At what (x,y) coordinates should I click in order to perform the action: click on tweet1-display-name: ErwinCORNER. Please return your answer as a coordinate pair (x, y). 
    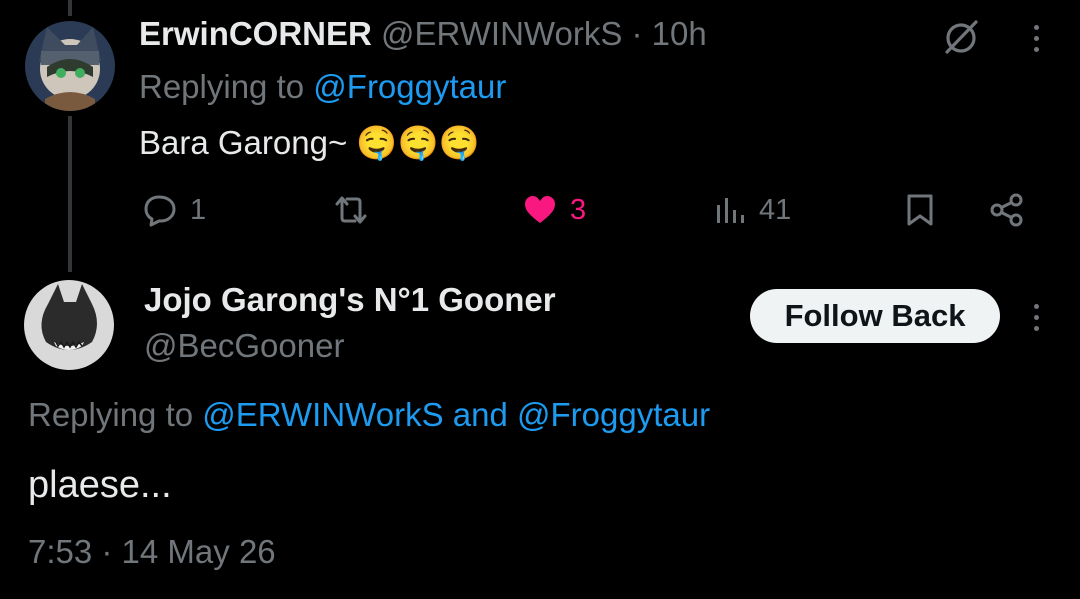
    Looking at the image, I should click on (255, 33).